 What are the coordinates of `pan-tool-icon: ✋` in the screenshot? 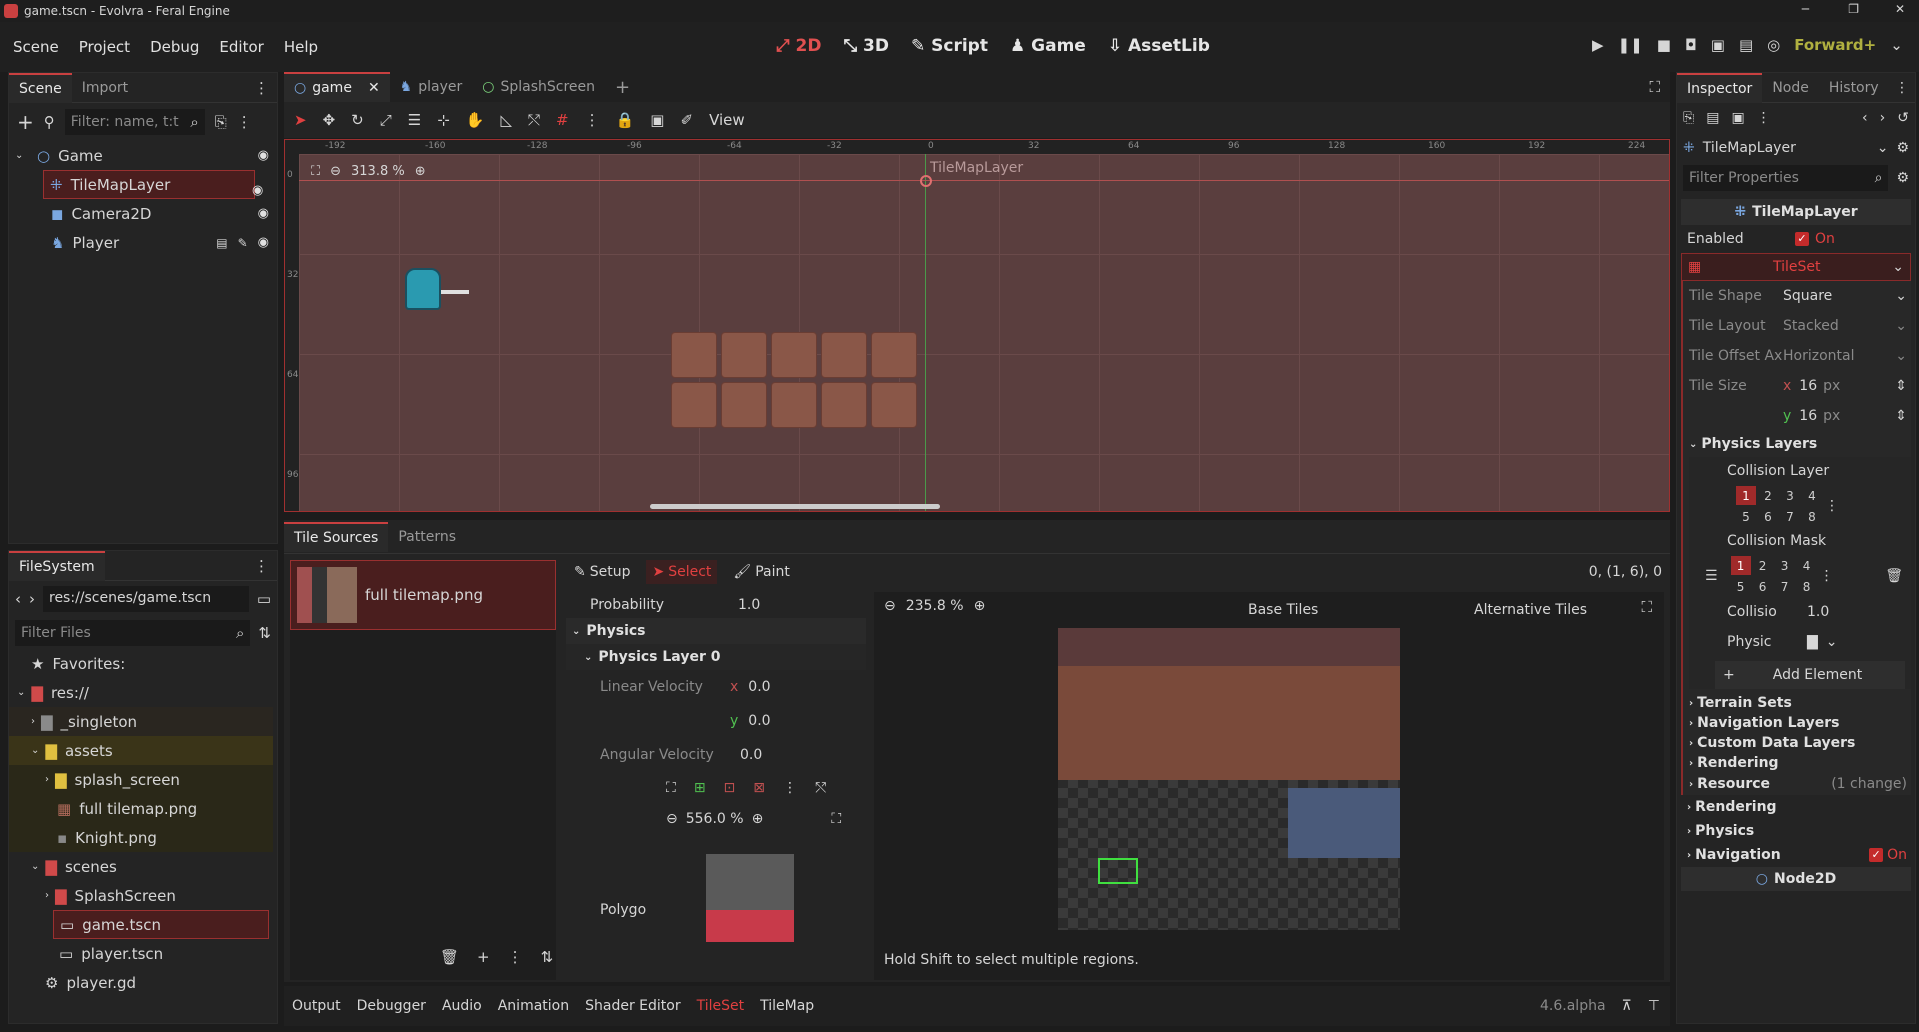 It's located at (475, 120).